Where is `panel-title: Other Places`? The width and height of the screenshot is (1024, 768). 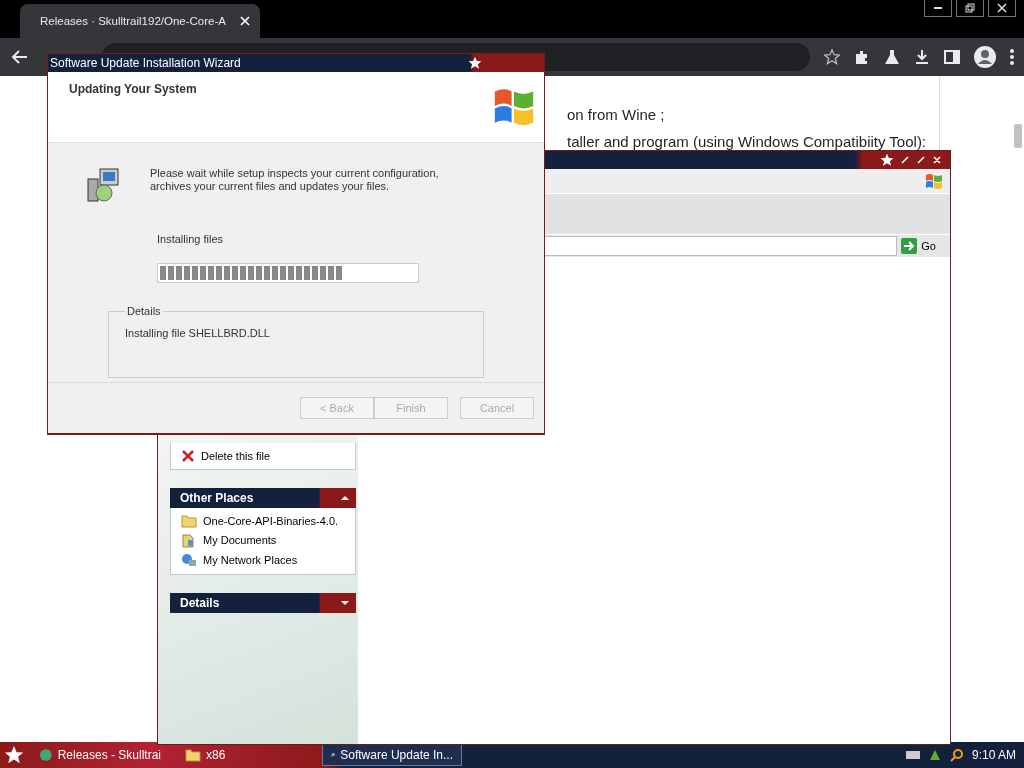 panel-title: Other Places is located at coordinates (217, 498).